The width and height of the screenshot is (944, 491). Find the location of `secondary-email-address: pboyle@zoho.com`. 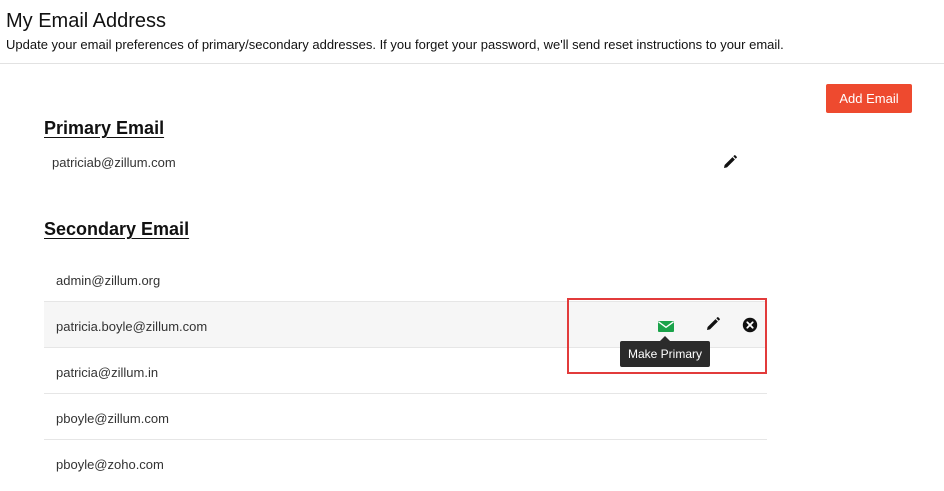

secondary-email-address: pboyle@zoho.com is located at coordinates (110, 464).